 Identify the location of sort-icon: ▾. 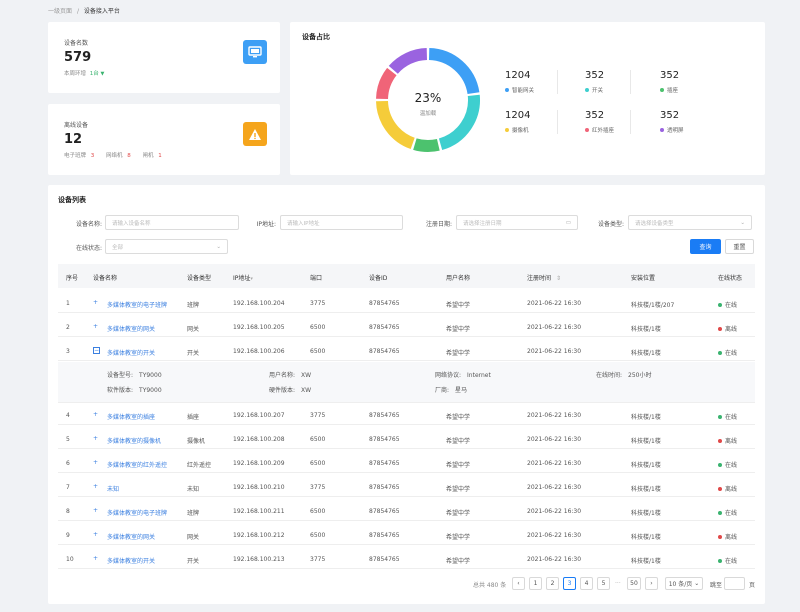
(251, 279).